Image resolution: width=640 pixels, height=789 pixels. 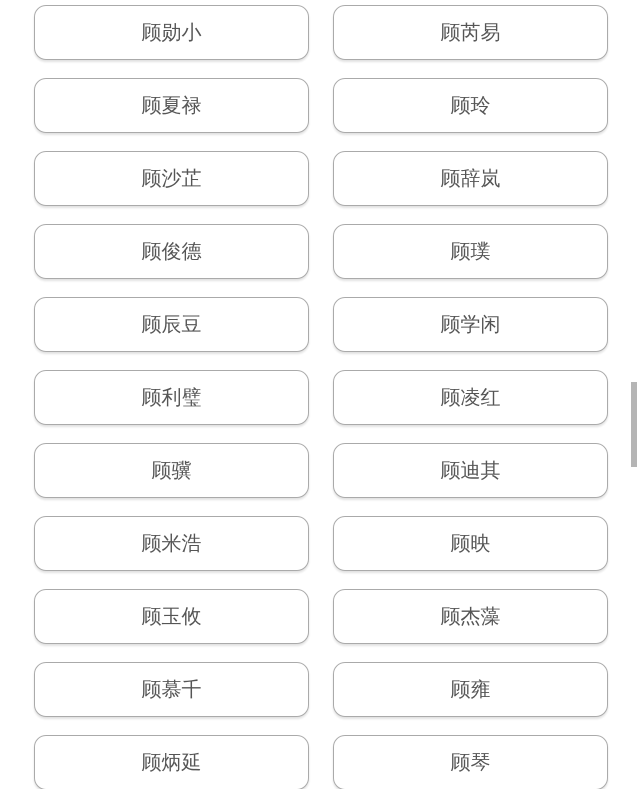 I want to click on name-button: 顾沙芷, so click(x=171, y=178).